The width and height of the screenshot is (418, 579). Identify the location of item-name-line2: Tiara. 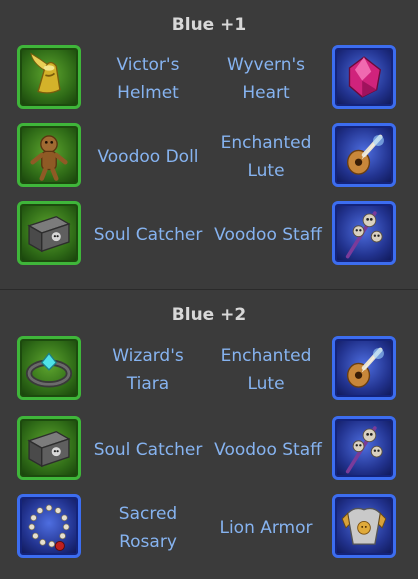
(148, 384).